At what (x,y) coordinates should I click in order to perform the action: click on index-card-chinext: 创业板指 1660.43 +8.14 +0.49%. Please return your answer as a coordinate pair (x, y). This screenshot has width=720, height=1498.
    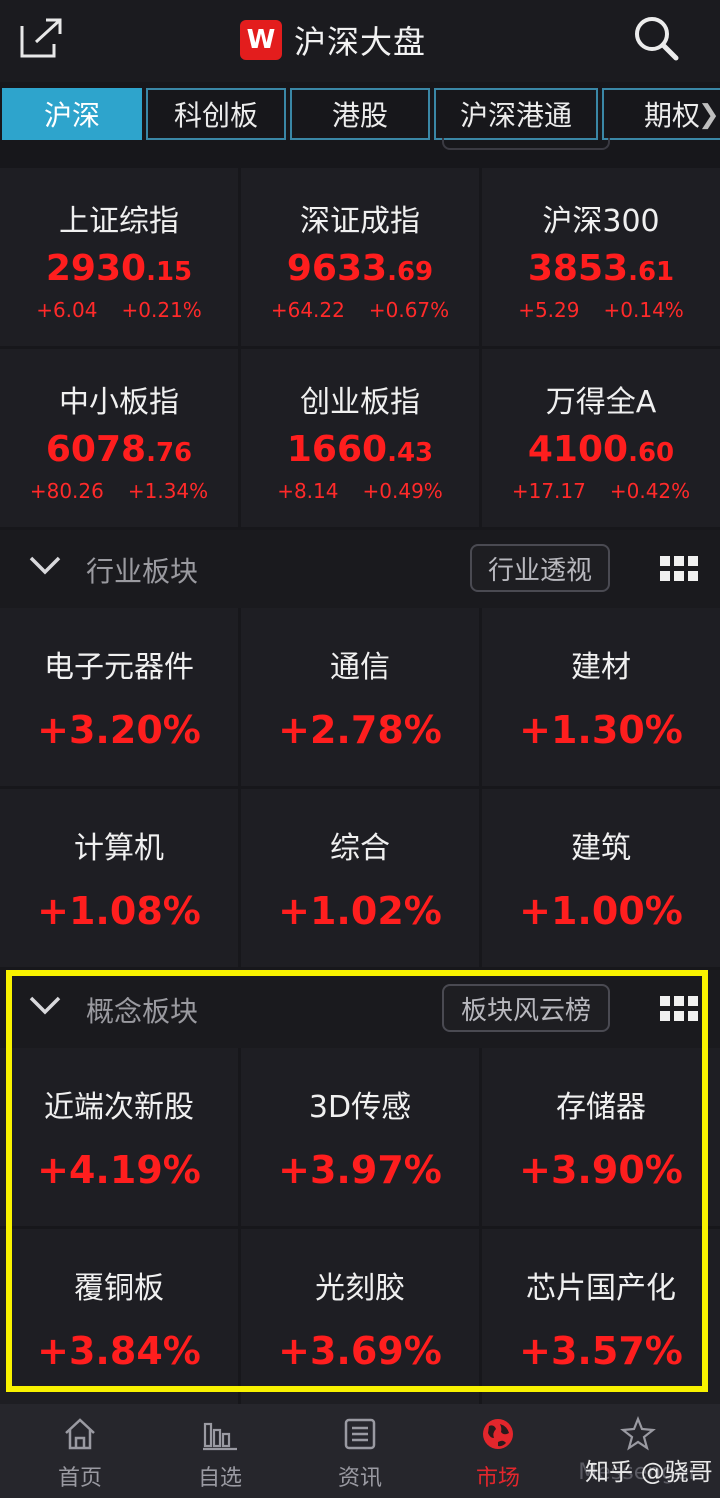
    Looking at the image, I should click on (360, 438).